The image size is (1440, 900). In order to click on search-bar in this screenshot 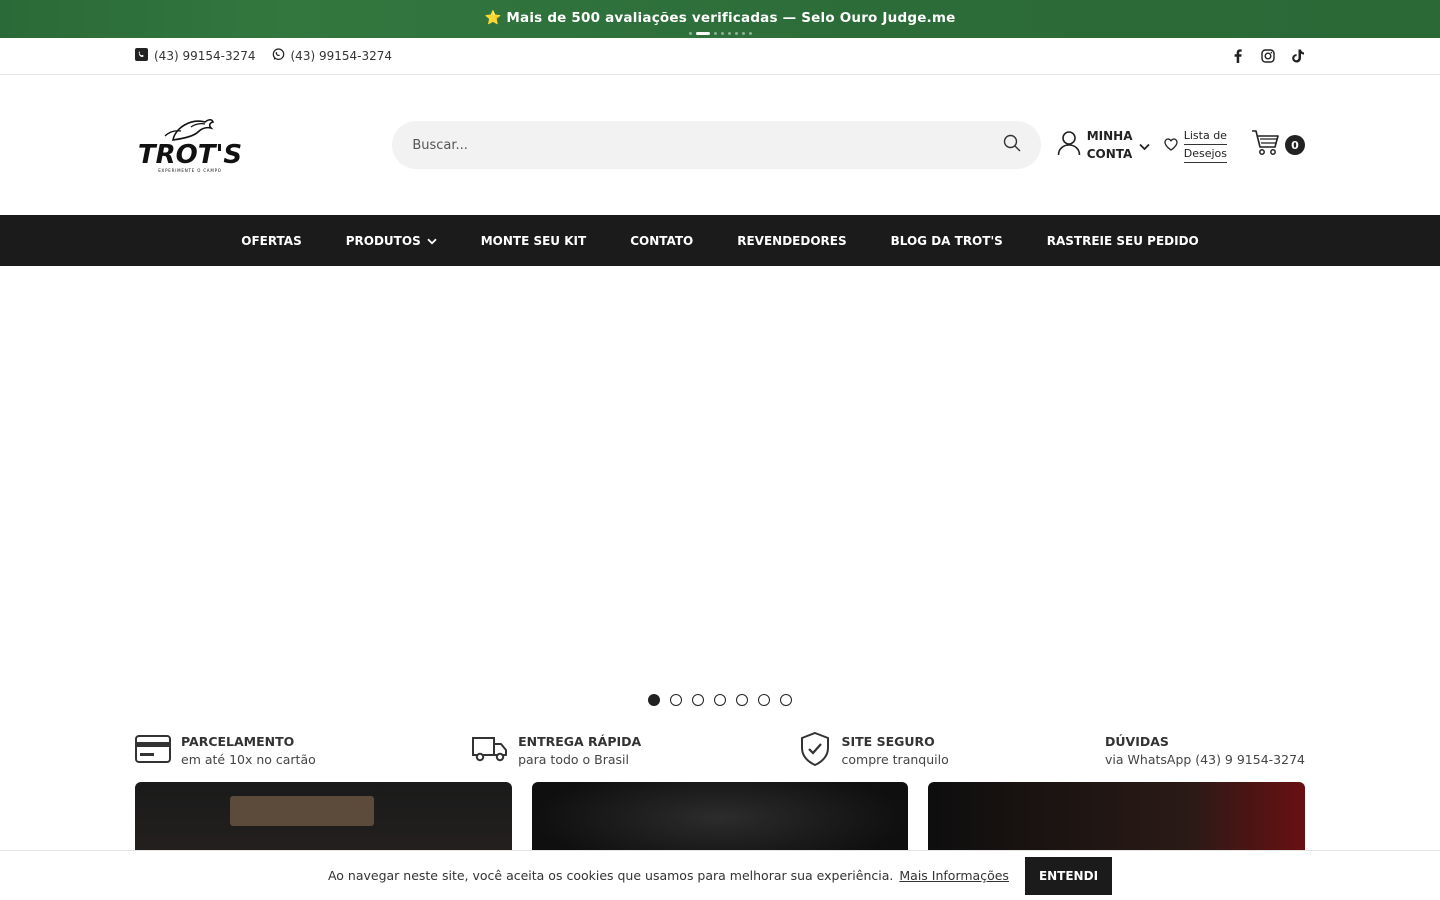, I will do `click(716, 145)`.